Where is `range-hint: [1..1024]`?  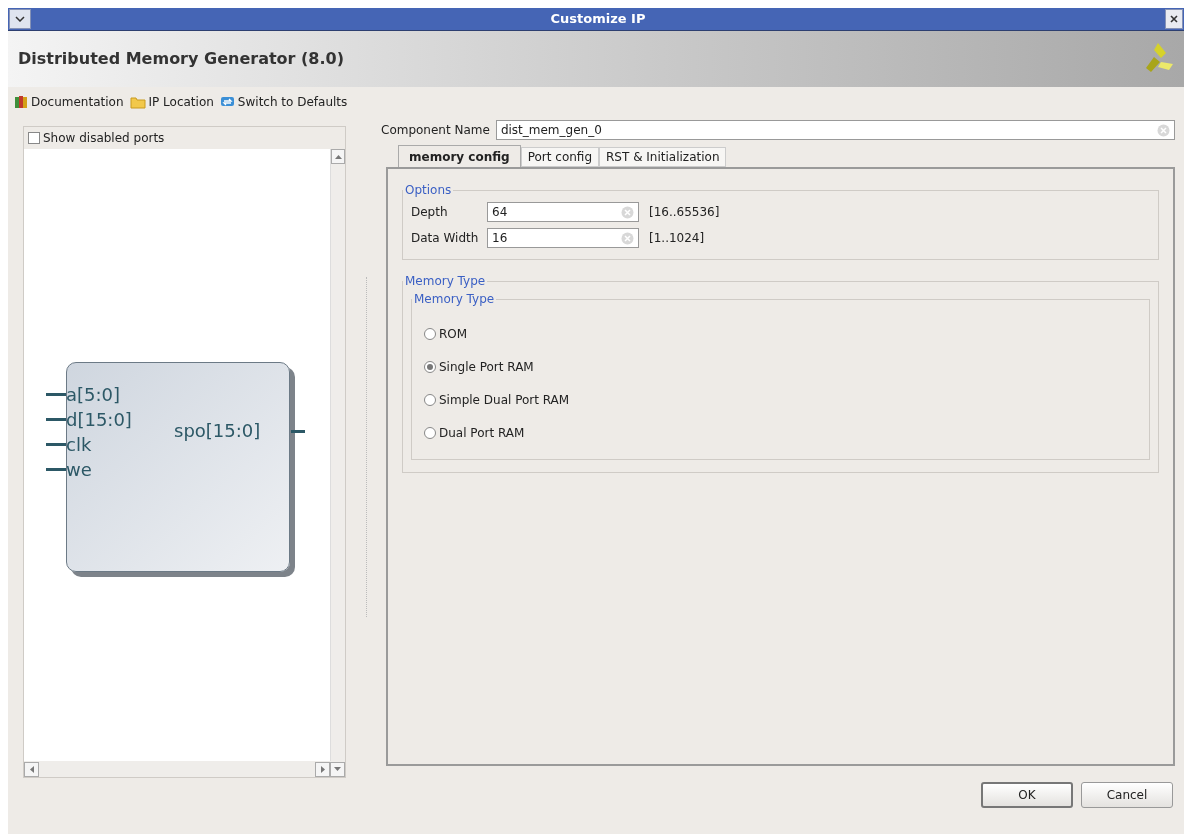 range-hint: [1..1024] is located at coordinates (677, 238).